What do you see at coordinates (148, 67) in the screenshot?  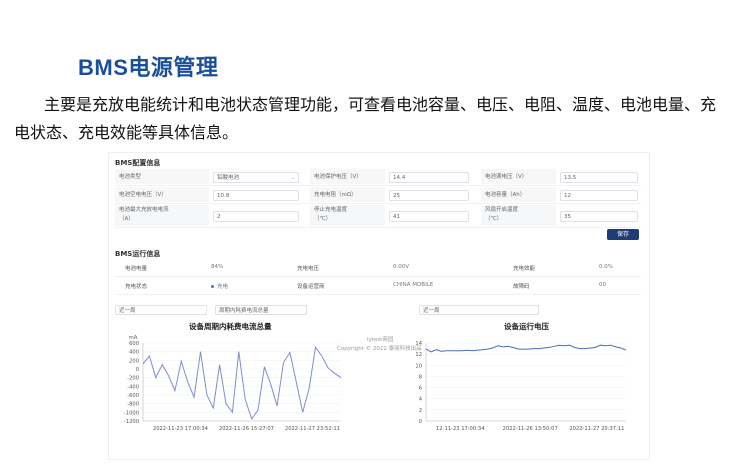 I see `page-title: BMS电源管理` at bounding box center [148, 67].